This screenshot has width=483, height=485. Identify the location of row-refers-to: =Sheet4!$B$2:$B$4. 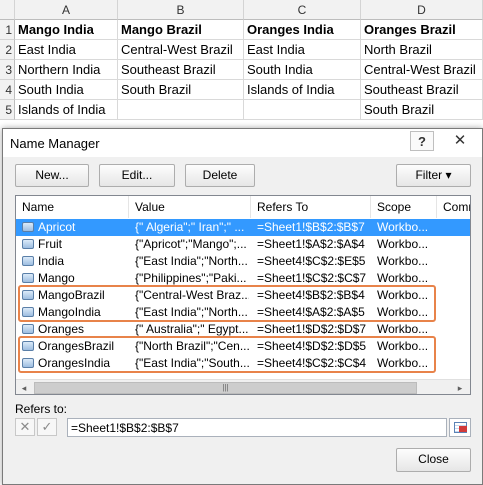
(311, 295).